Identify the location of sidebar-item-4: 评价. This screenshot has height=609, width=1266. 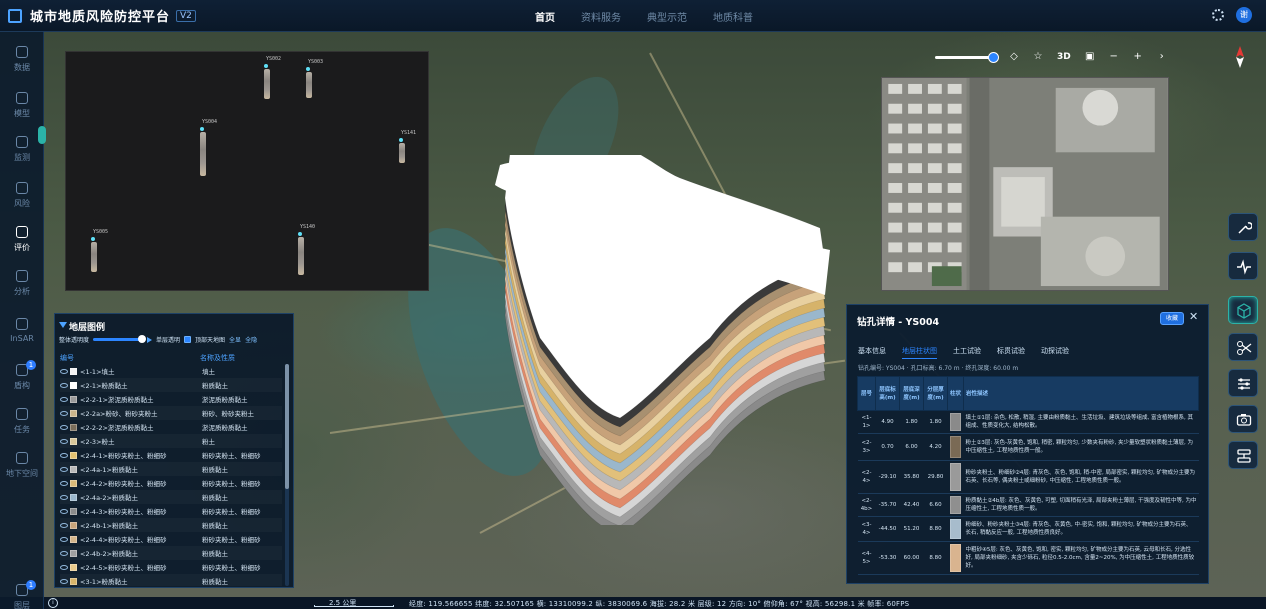
(22, 242).